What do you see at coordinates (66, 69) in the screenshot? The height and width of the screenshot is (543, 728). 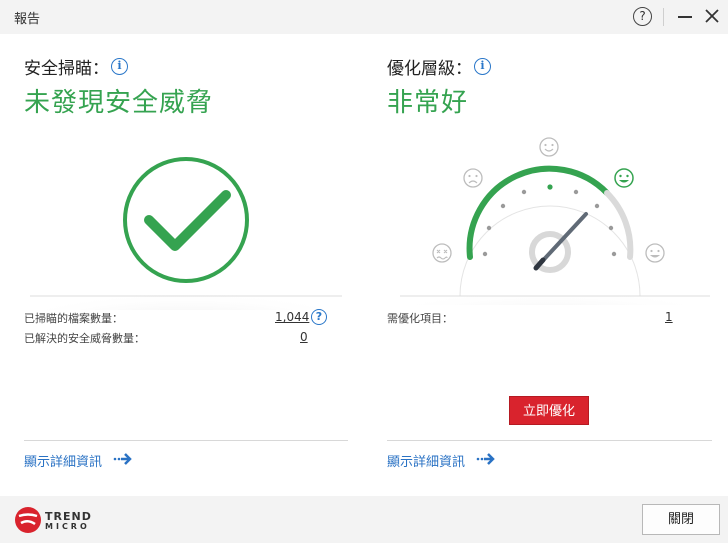 I see `security-scan-label: 安全掃瞄：` at bounding box center [66, 69].